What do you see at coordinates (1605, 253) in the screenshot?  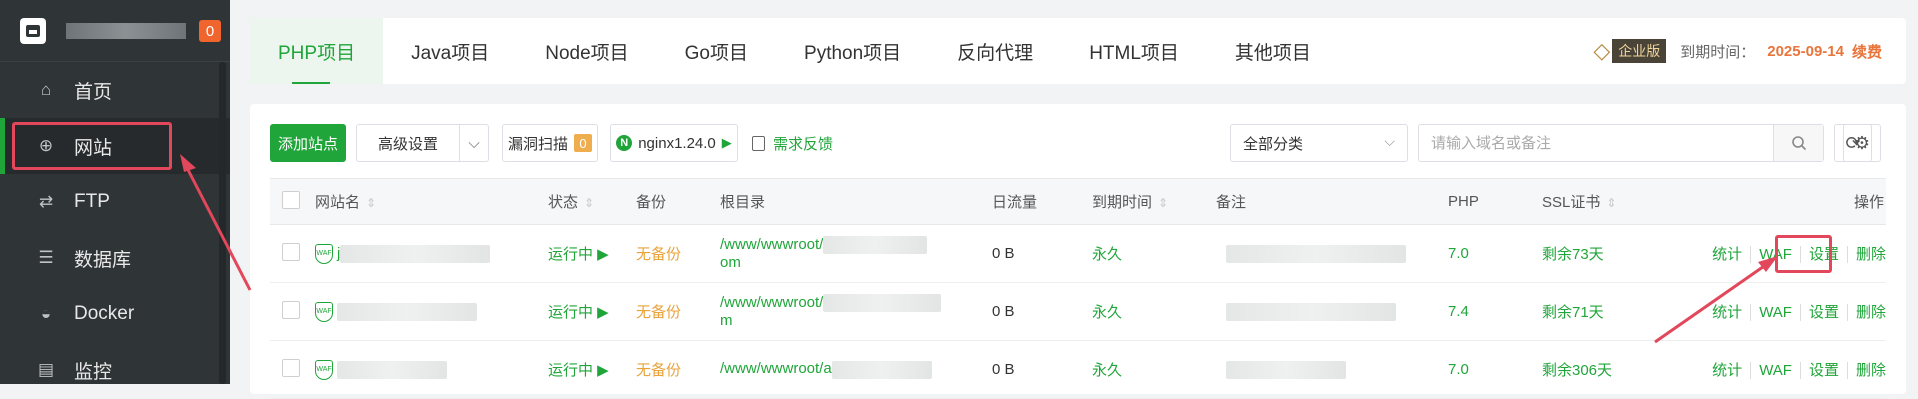 I see `ssl-remaining: 剩余73天` at bounding box center [1605, 253].